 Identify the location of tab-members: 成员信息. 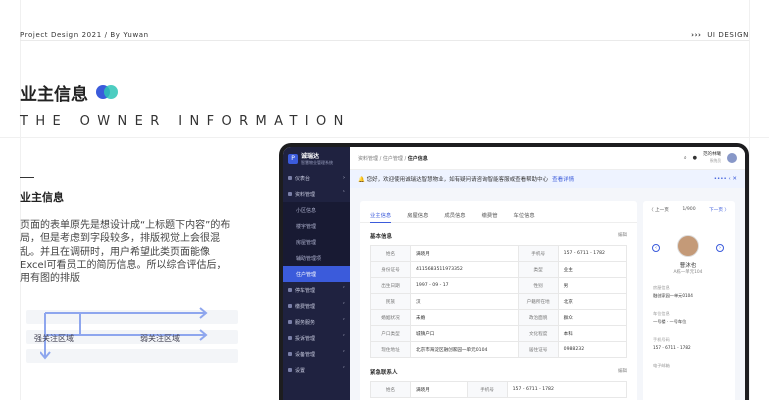
(454, 216).